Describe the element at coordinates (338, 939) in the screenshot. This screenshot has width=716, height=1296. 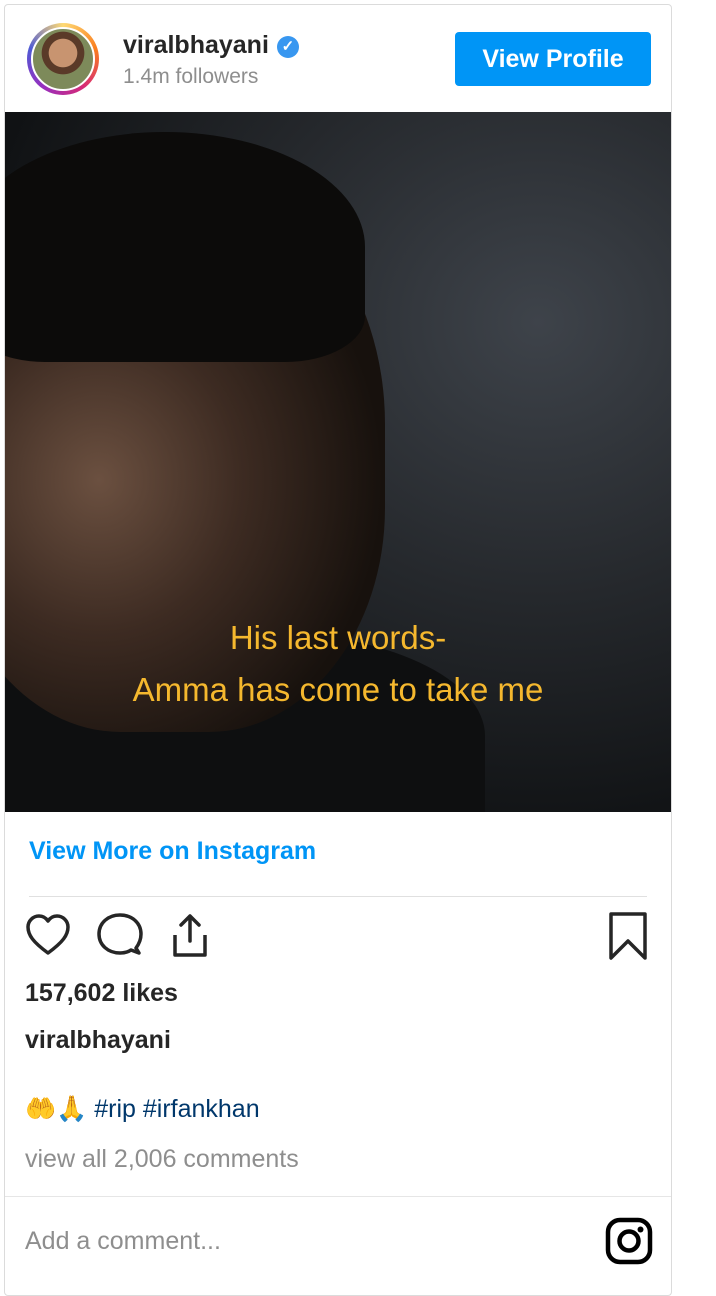
I see `action-bar` at that location.